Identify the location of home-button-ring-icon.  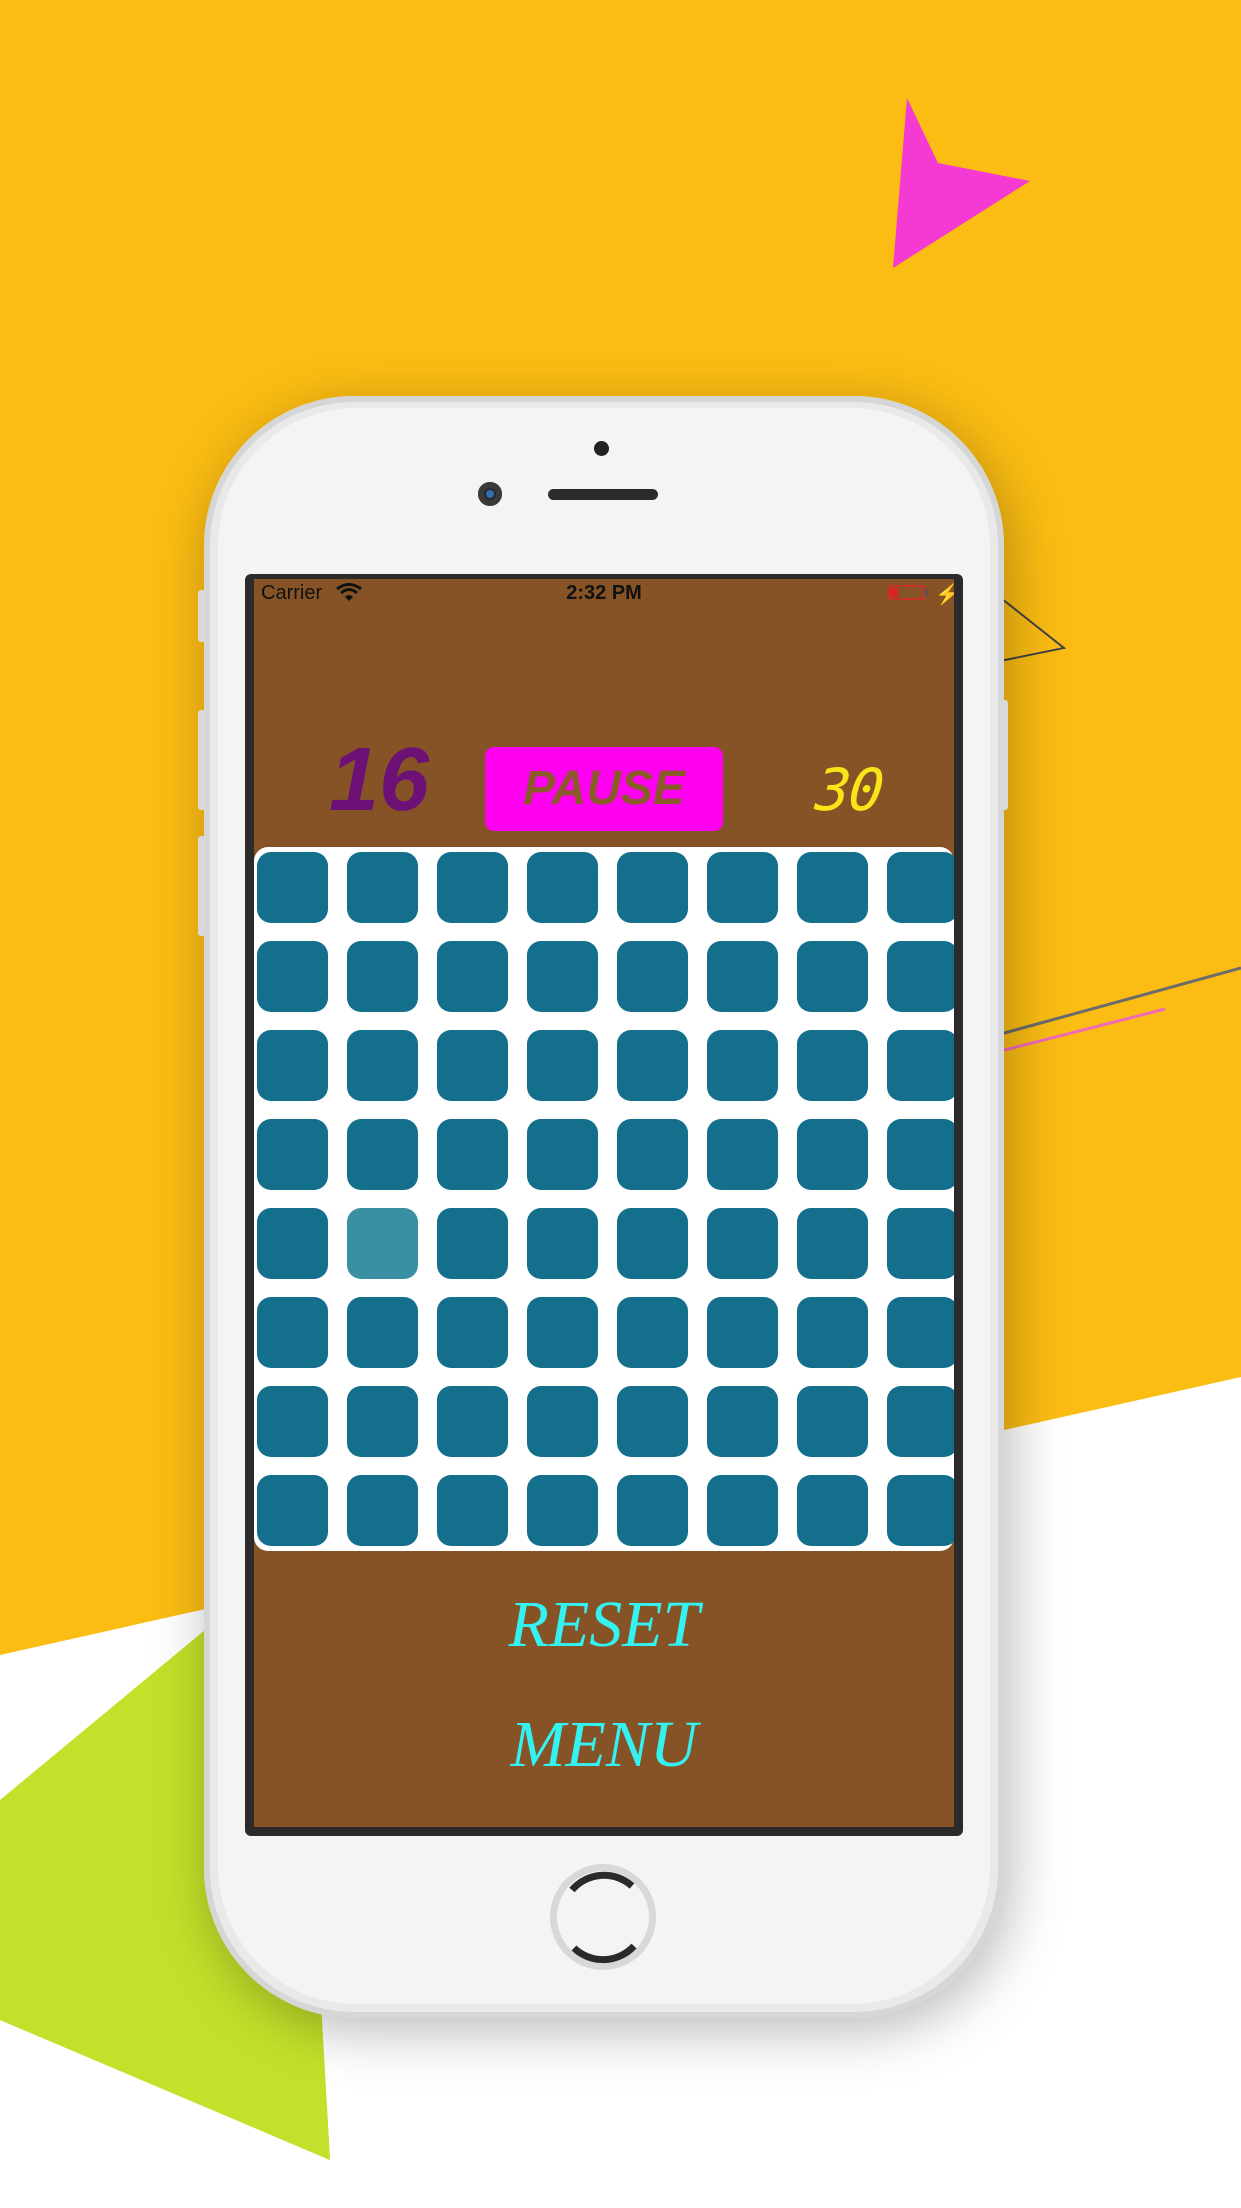
(603, 1917).